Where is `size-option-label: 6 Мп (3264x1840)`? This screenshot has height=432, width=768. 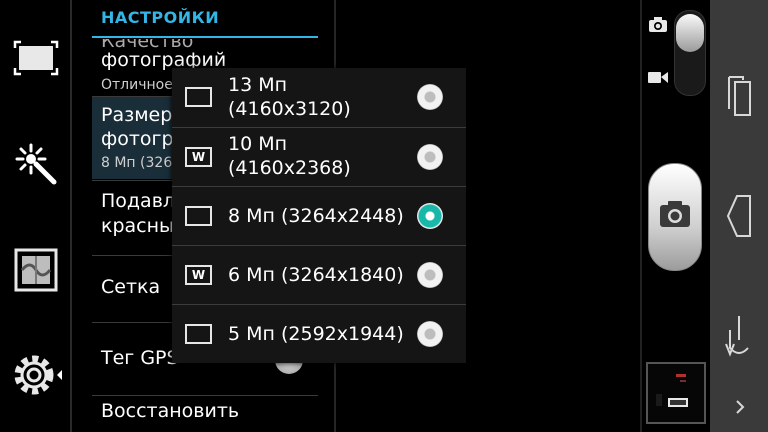 size-option-label: 6 Мп (3264x1840) is located at coordinates (316, 275).